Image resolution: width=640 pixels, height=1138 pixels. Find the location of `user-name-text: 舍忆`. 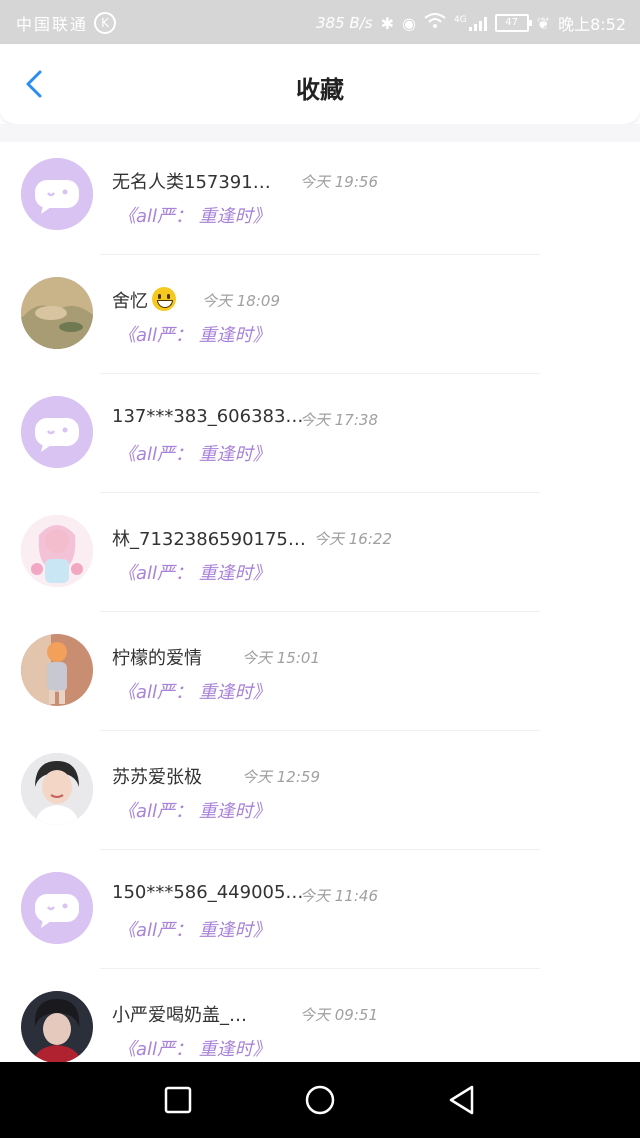

user-name-text: 舍忆 is located at coordinates (130, 301).